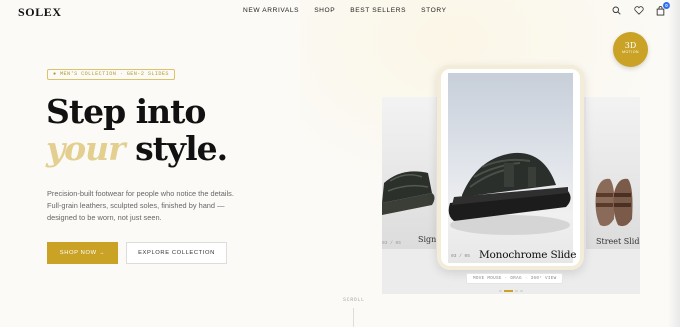  Describe the element at coordinates (40, 12) in the screenshot. I see `brand-logo: SOLEX` at that location.